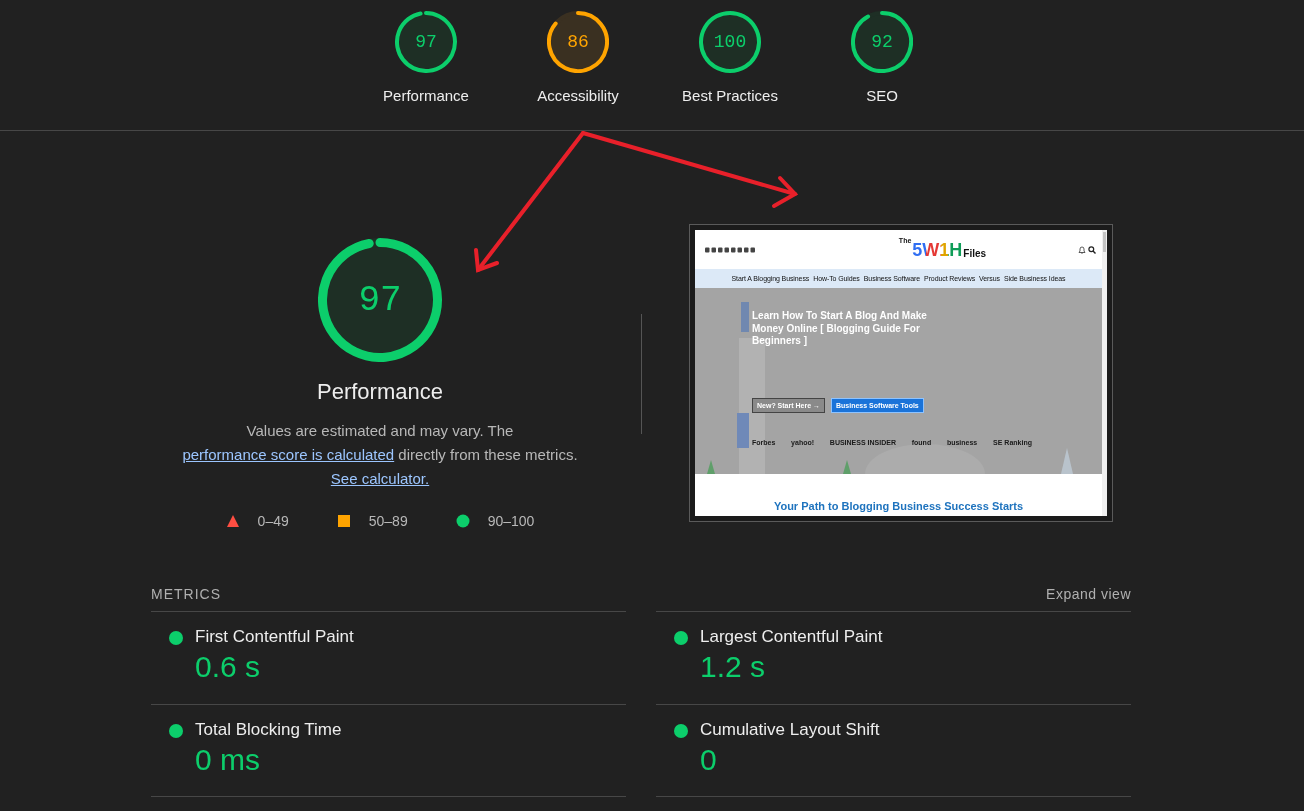 The image size is (1304, 811). Describe the element at coordinates (937, 249) in the screenshot. I see `logo-mark: 5W1H` at that location.